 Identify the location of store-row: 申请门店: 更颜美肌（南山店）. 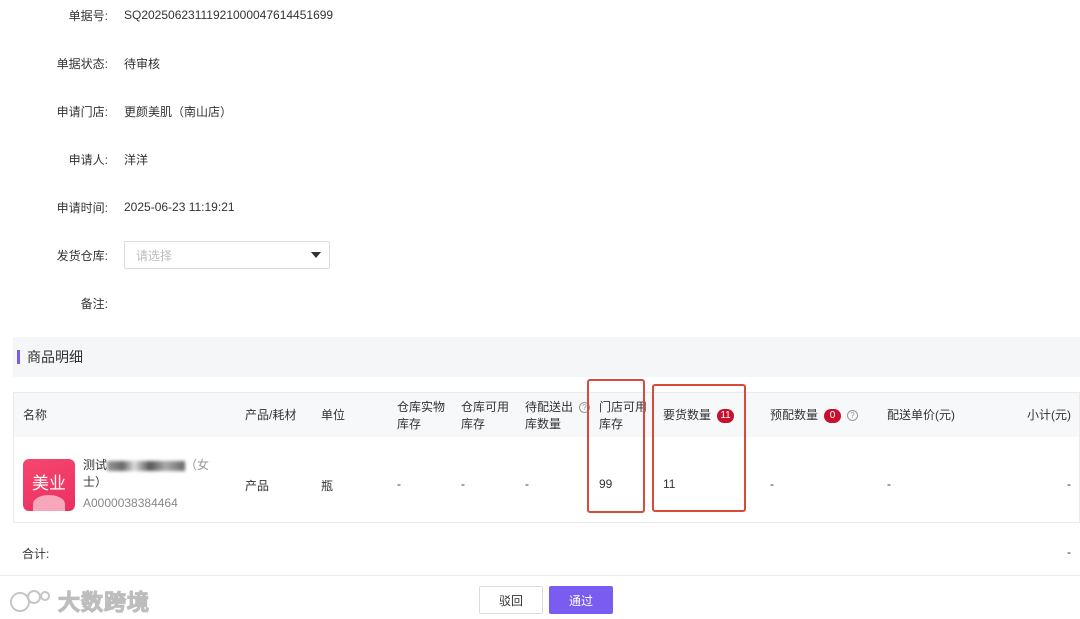
(116, 111).